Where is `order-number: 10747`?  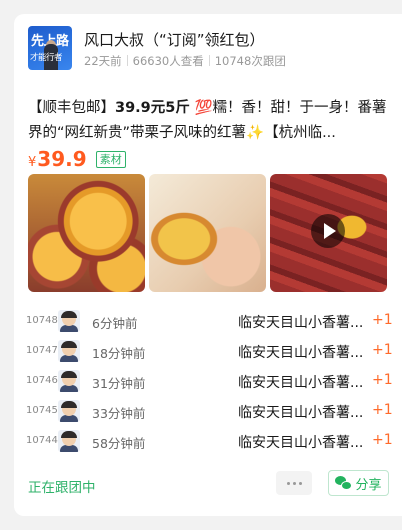
order-number: 10747 is located at coordinates (42, 350).